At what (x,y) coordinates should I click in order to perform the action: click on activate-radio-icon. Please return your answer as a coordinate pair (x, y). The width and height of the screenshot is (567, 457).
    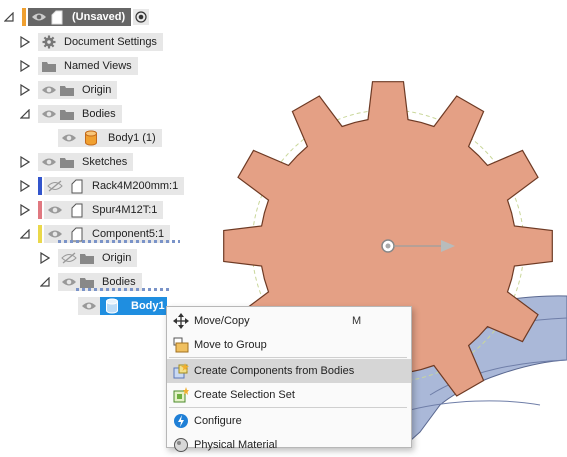
    Looking at the image, I should click on (141, 17).